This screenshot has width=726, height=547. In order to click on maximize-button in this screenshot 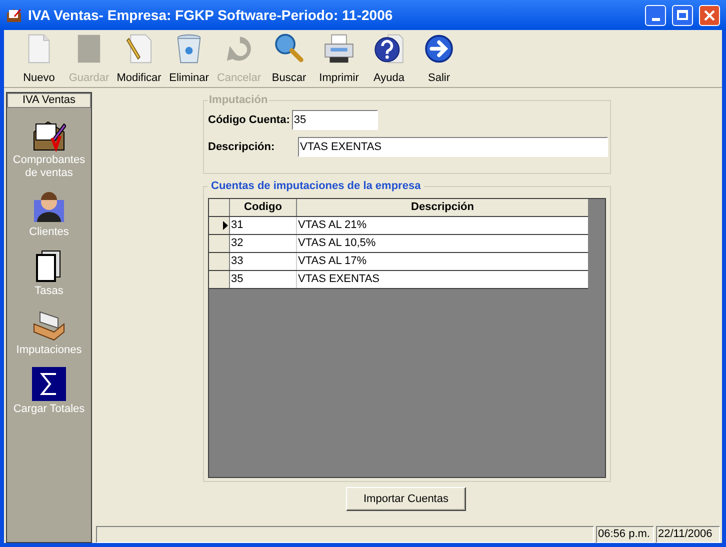, I will do `click(682, 15)`.